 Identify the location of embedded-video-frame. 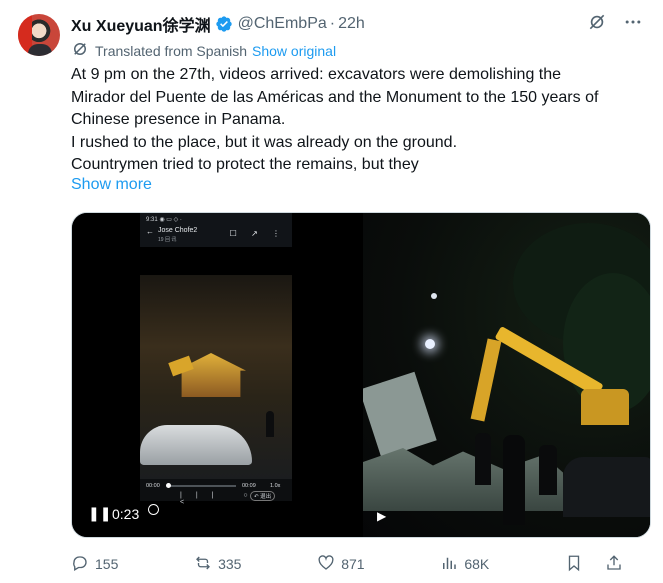
(216, 377).